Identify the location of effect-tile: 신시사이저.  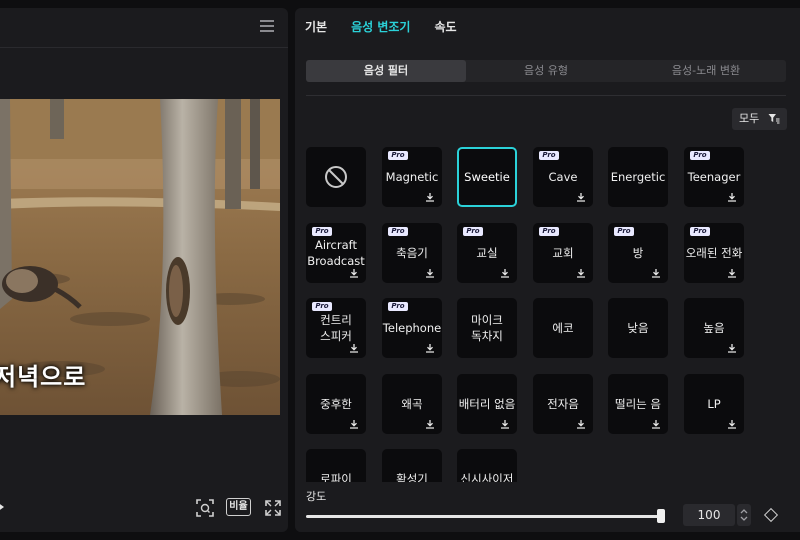
(487, 465).